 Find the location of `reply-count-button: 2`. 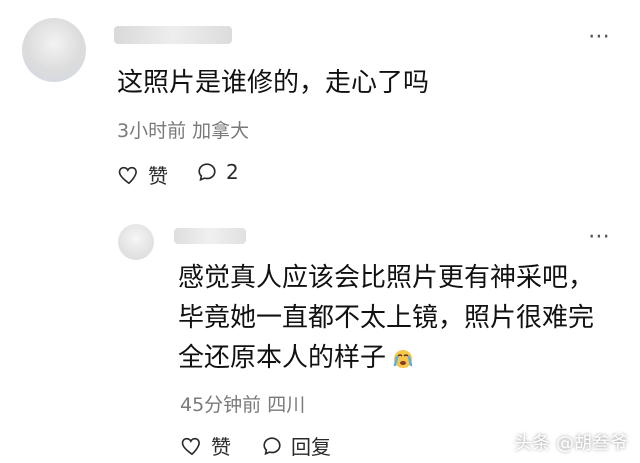

reply-count-button: 2 is located at coordinates (217, 172).